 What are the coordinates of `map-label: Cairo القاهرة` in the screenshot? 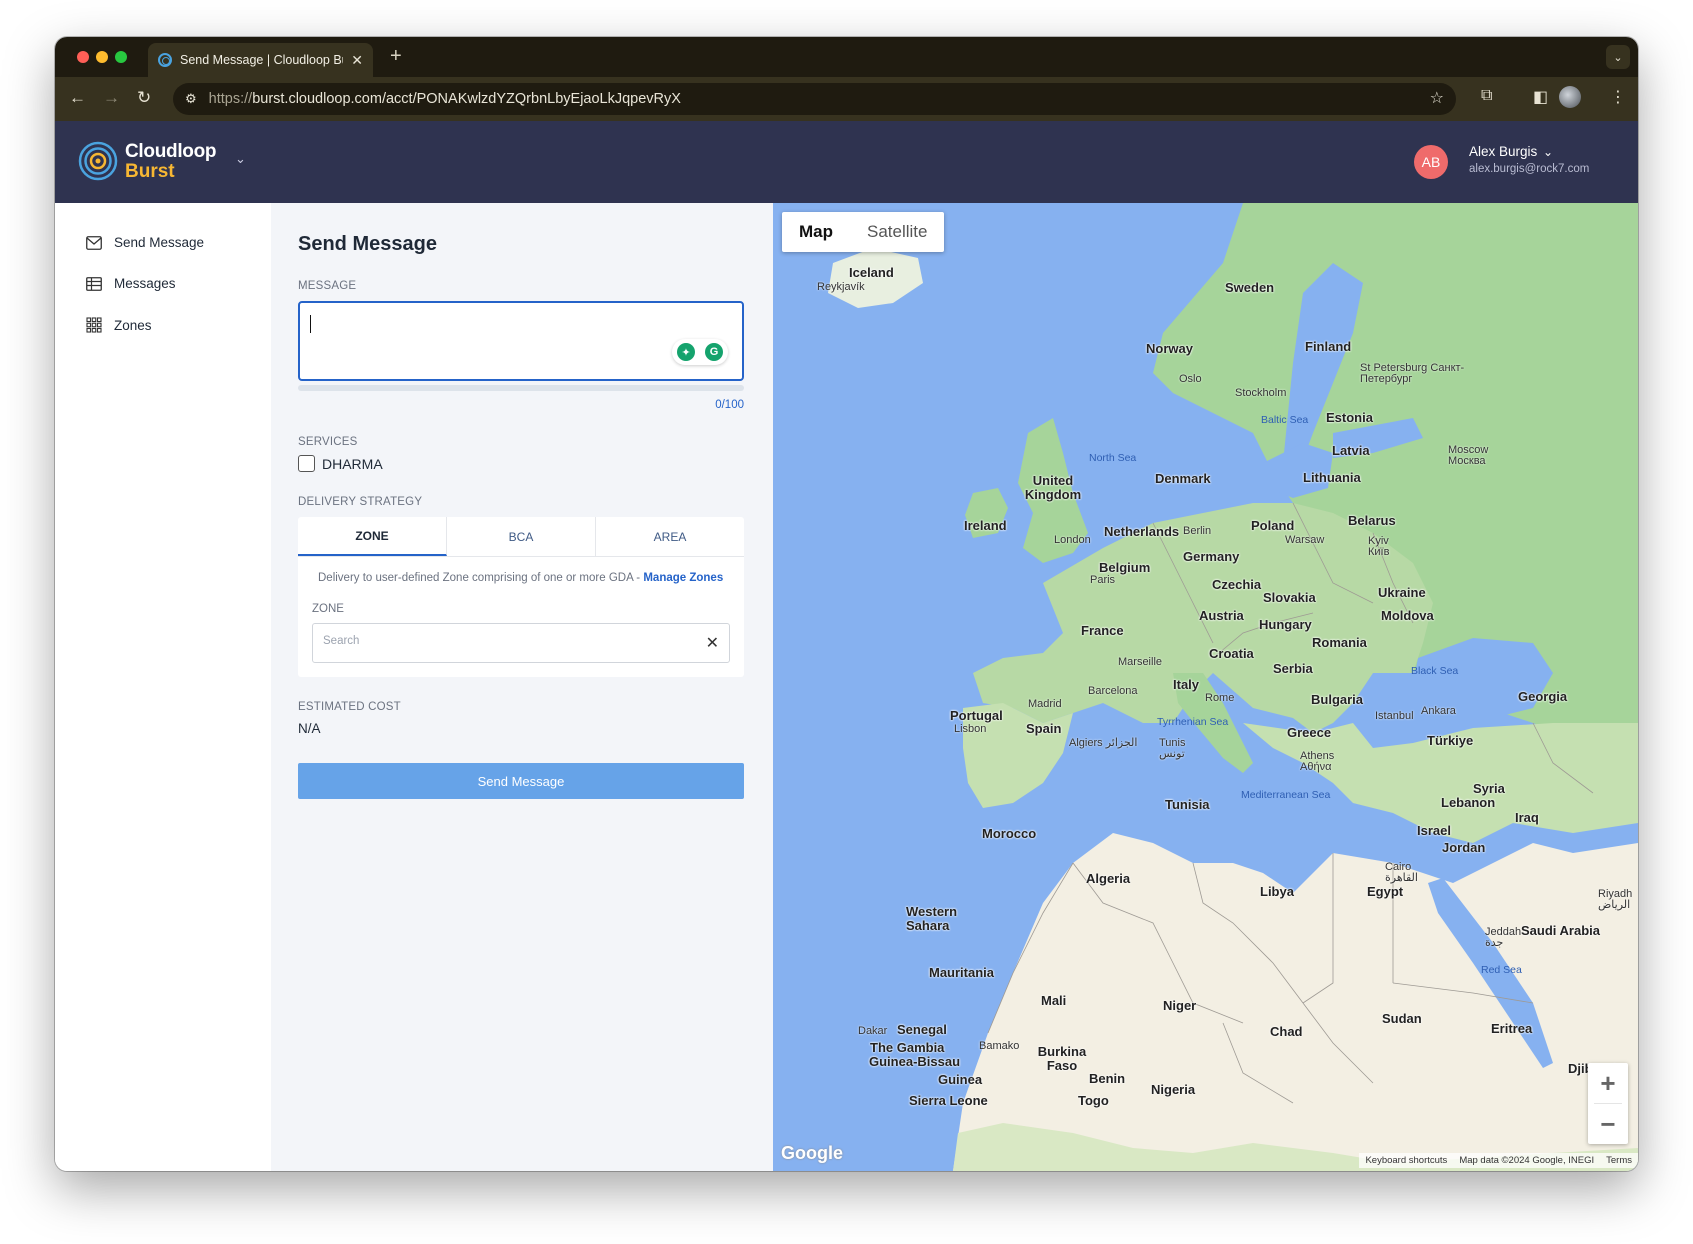 It's located at (1401, 872).